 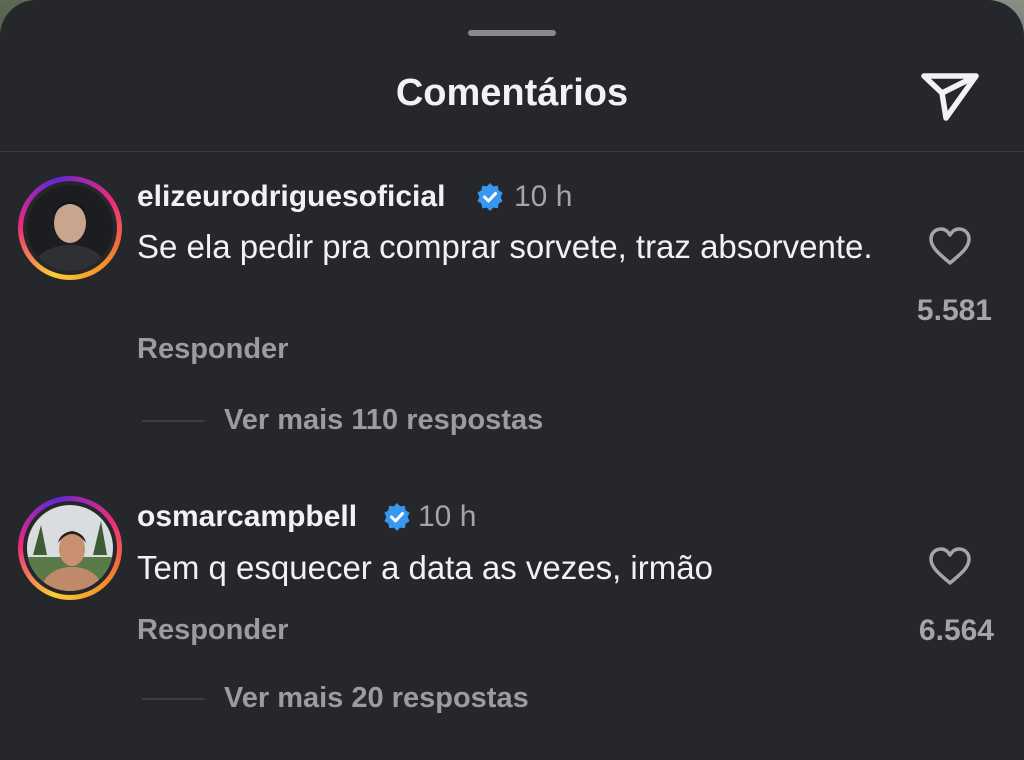 What do you see at coordinates (376, 698) in the screenshot?
I see `view-more-replies-button: Ver mais 20 respostas` at bounding box center [376, 698].